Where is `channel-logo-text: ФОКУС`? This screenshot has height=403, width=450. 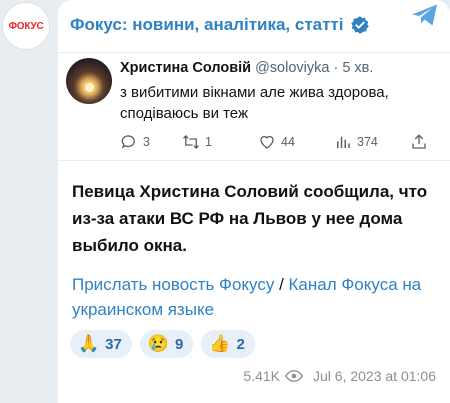
channel-logo-text: ФОКУС is located at coordinates (26, 26).